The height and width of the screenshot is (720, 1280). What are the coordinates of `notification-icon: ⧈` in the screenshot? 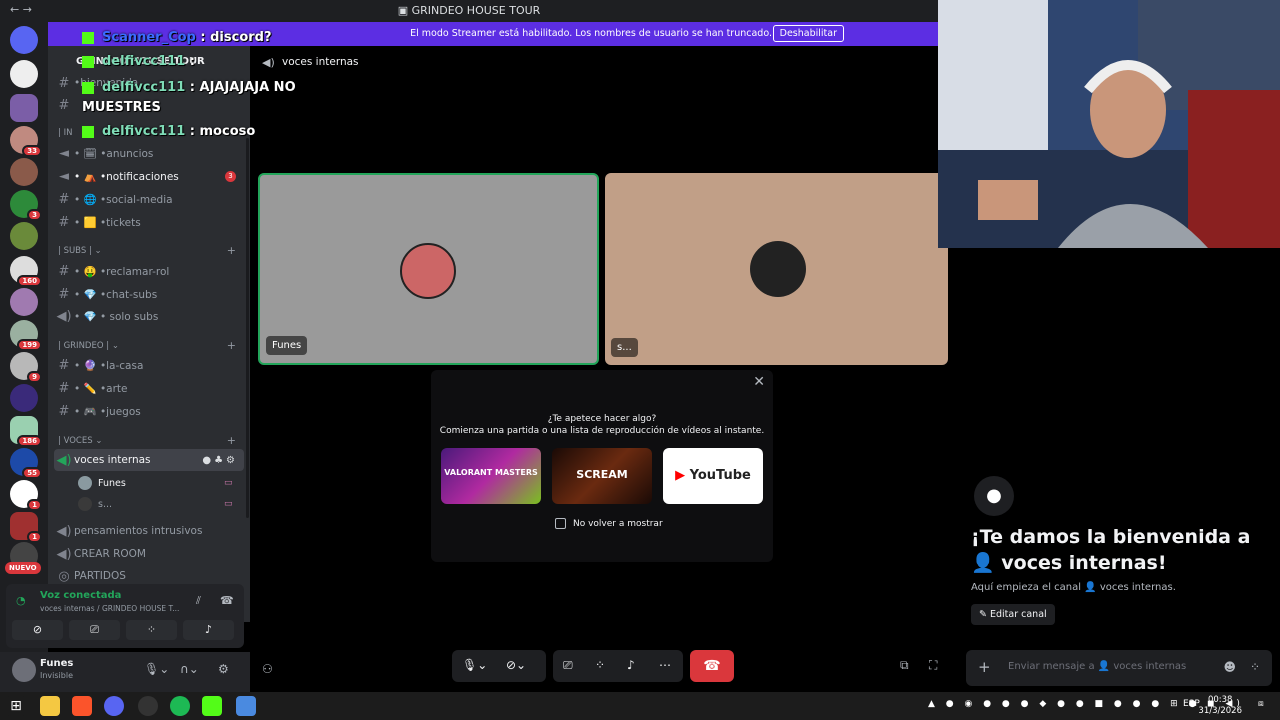 It's located at (1261, 704).